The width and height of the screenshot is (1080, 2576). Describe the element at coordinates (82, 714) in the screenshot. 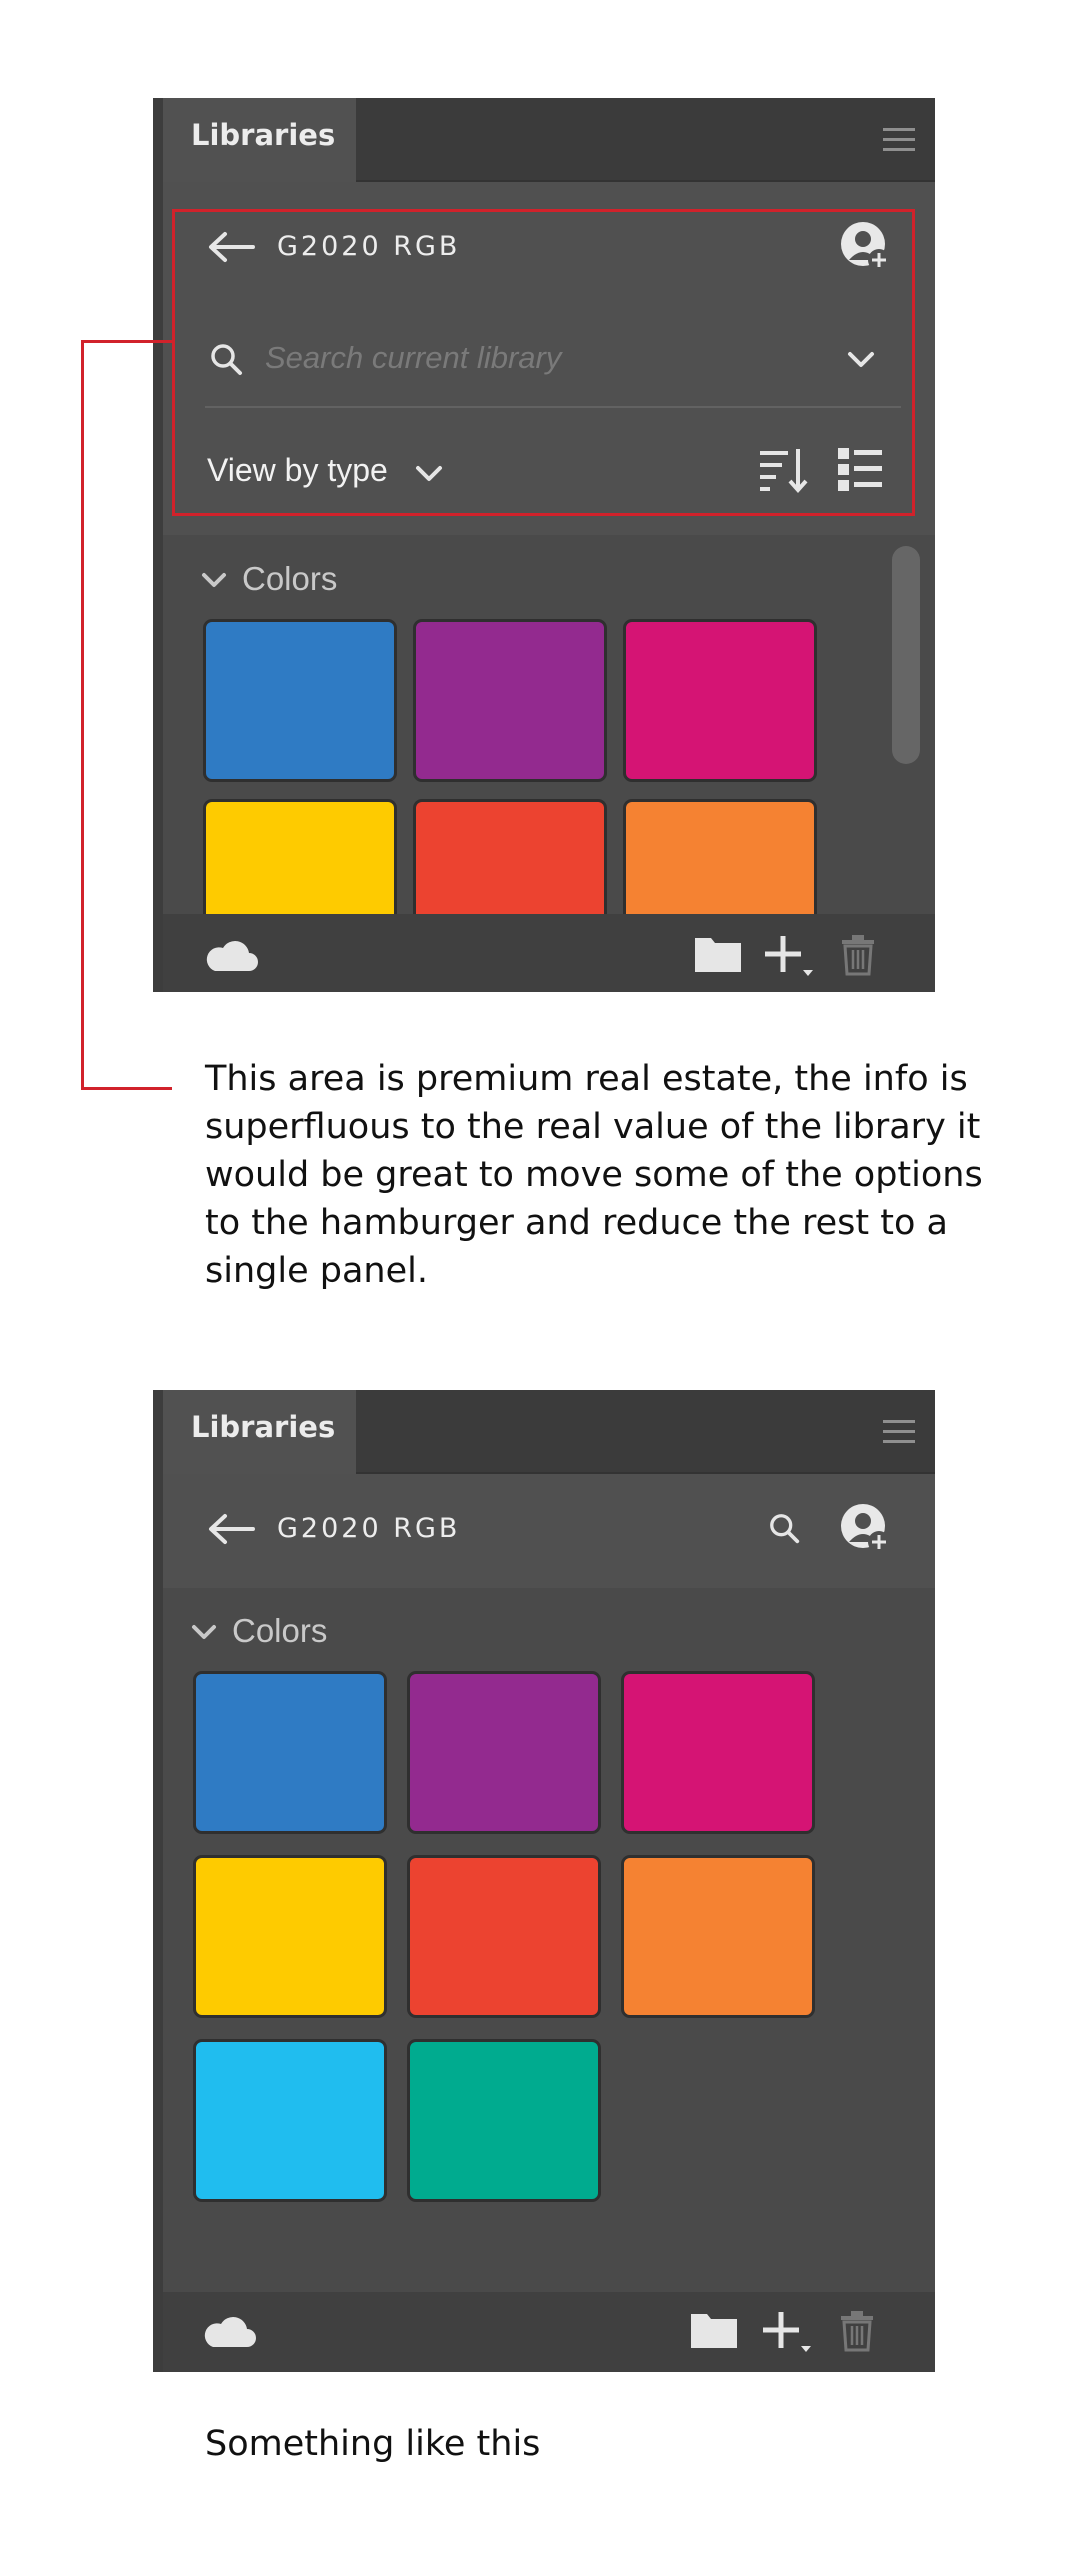

I see `annotation-line-vertical` at that location.